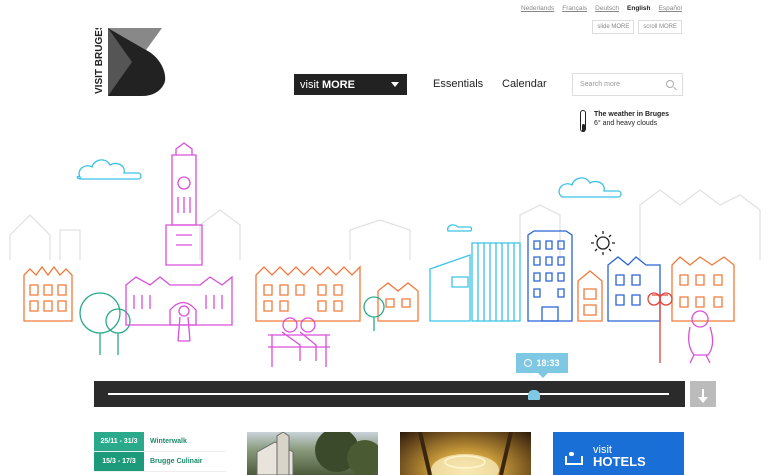 The image size is (768, 475). I want to click on arrow-down-icon, so click(703, 396).